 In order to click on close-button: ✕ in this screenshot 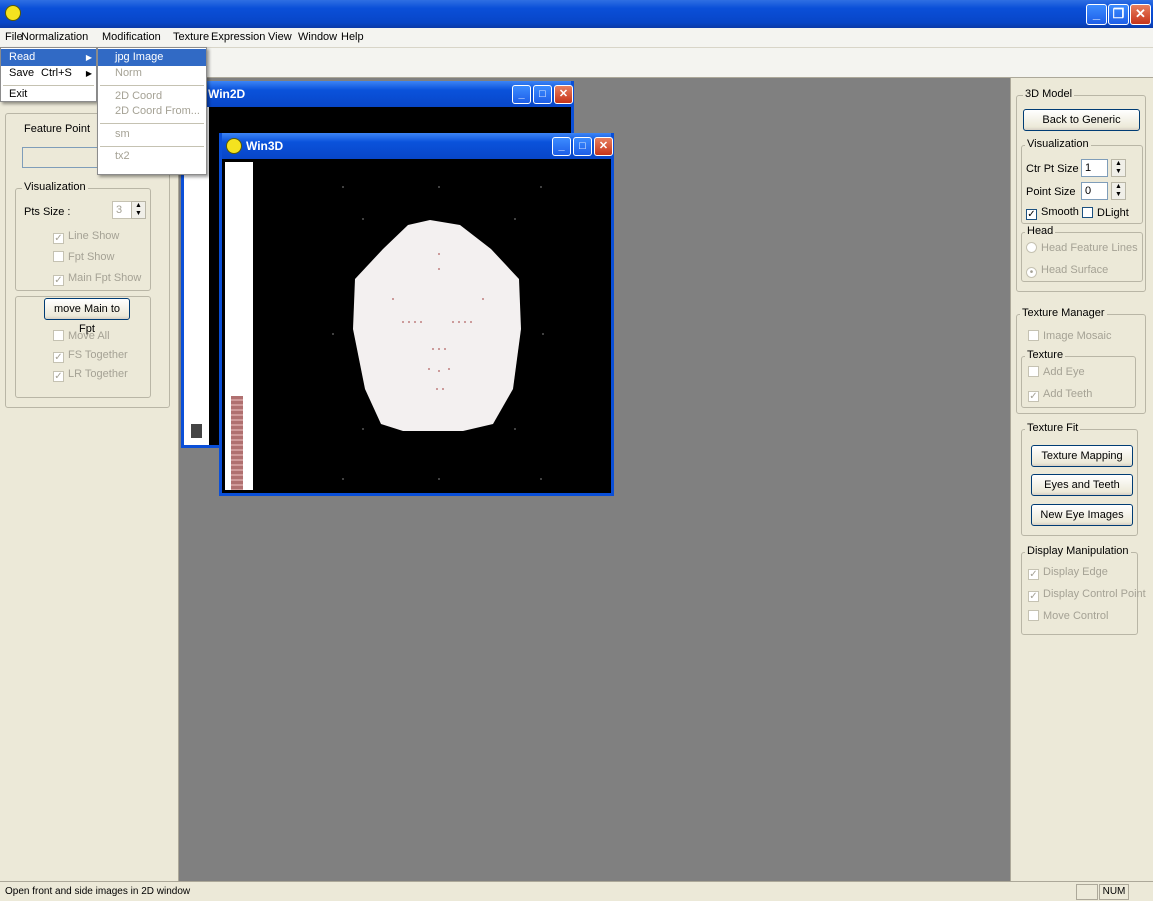, I will do `click(1140, 14)`.